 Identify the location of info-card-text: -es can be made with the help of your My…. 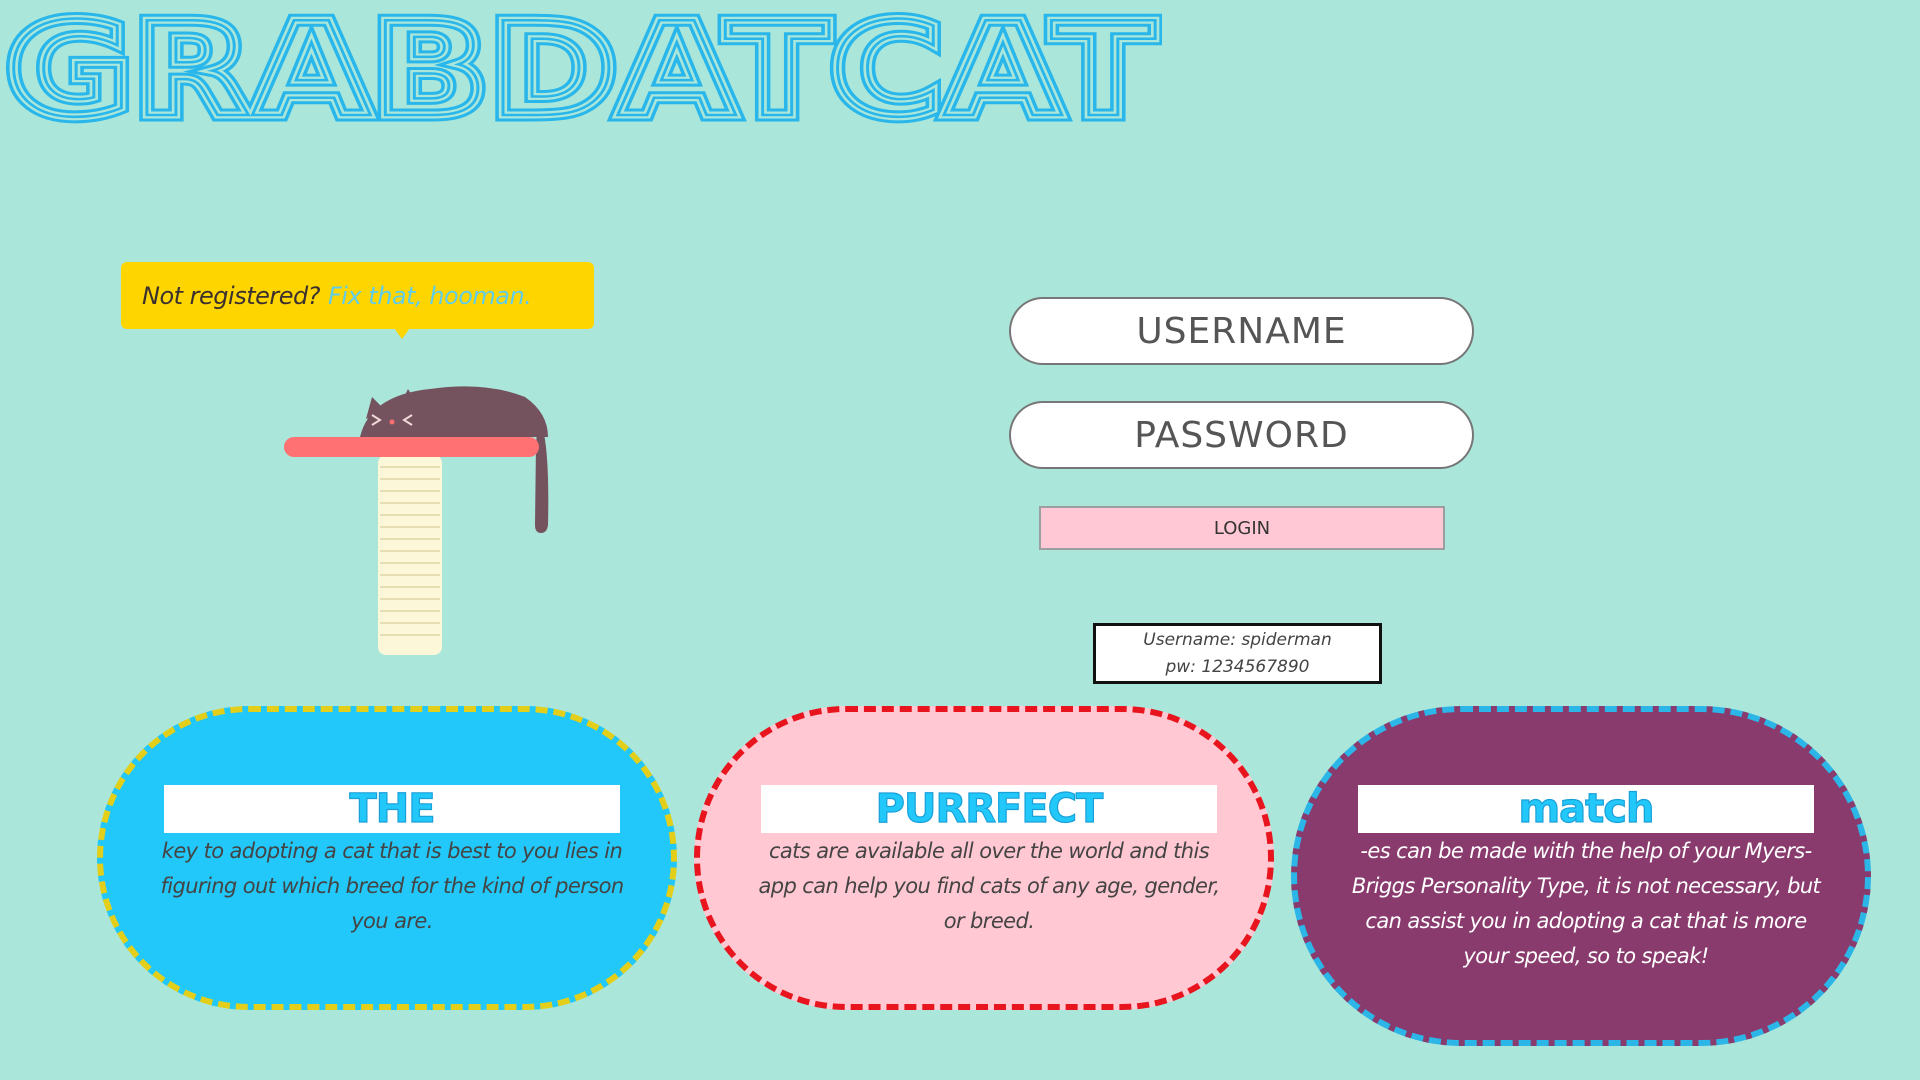
(1586, 903).